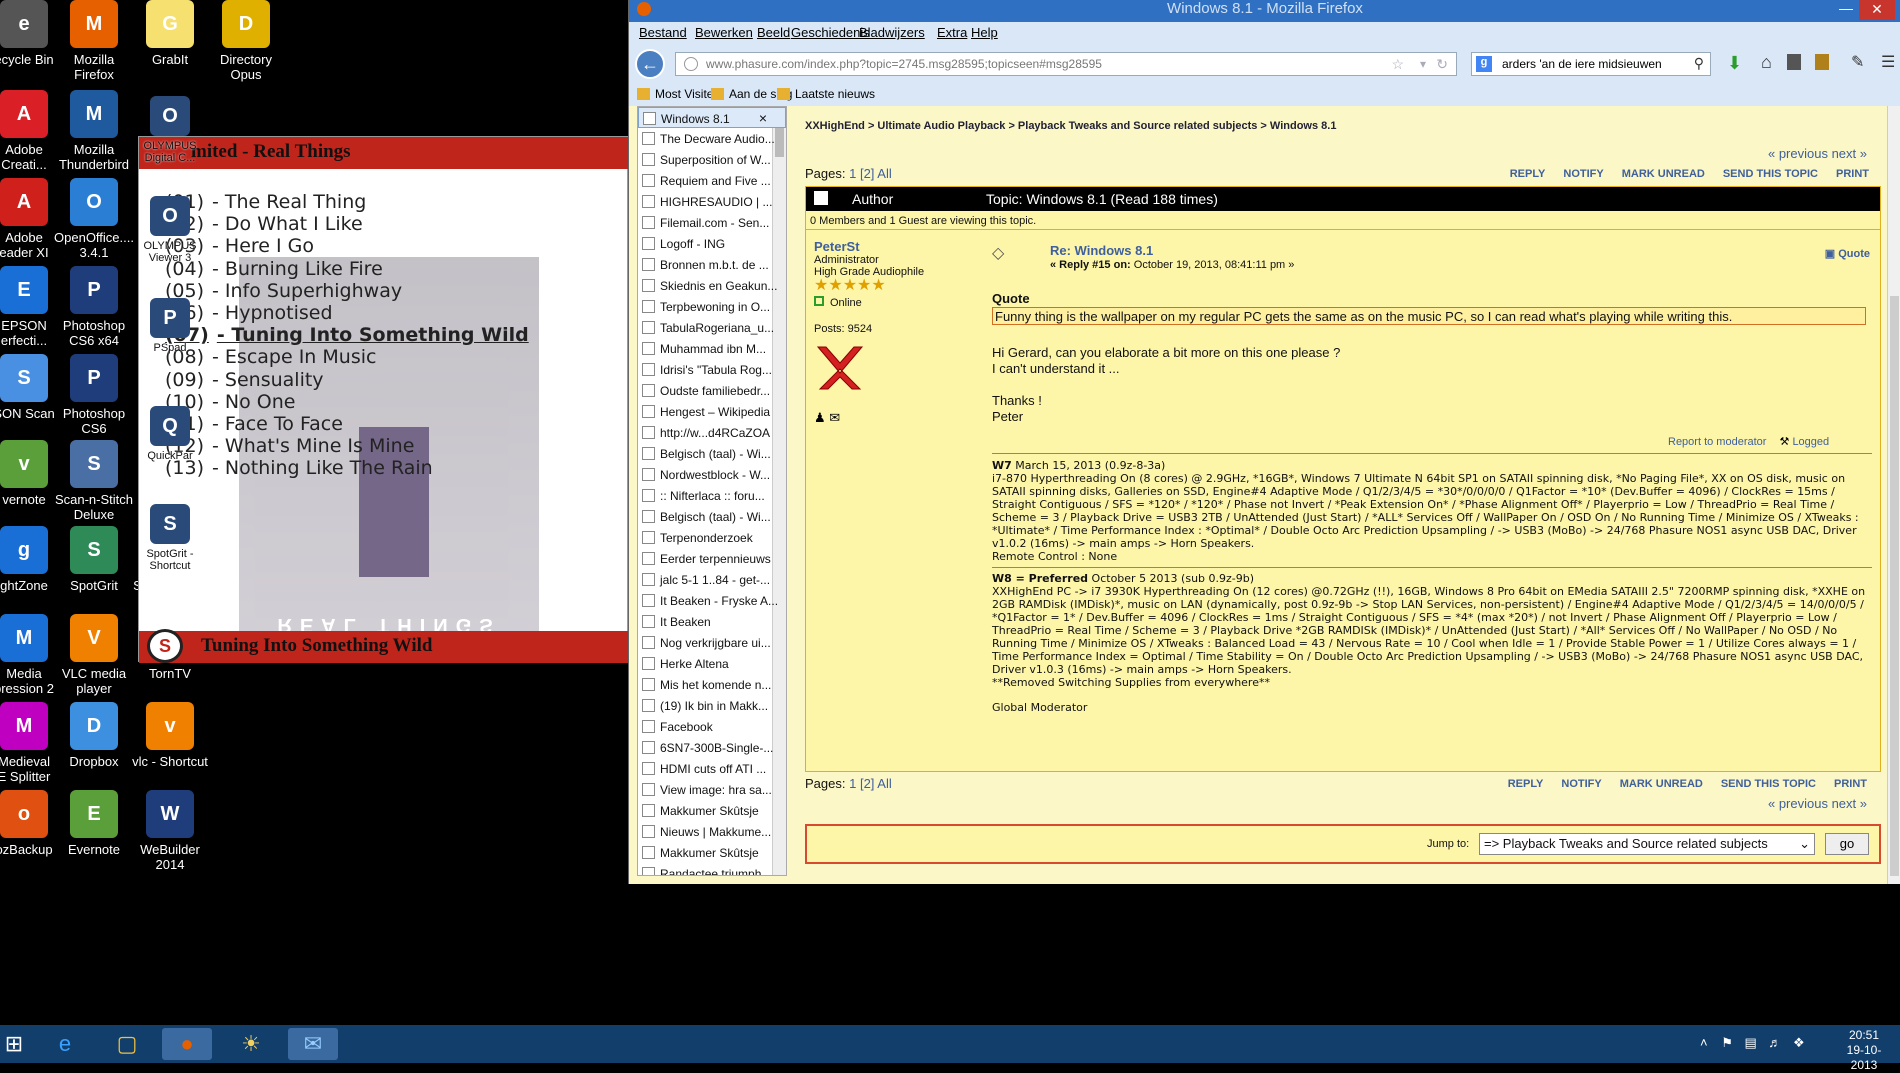 This screenshot has width=1900, height=1073. I want to click on bookmark-item: Laatste nieuws, so click(835, 94).